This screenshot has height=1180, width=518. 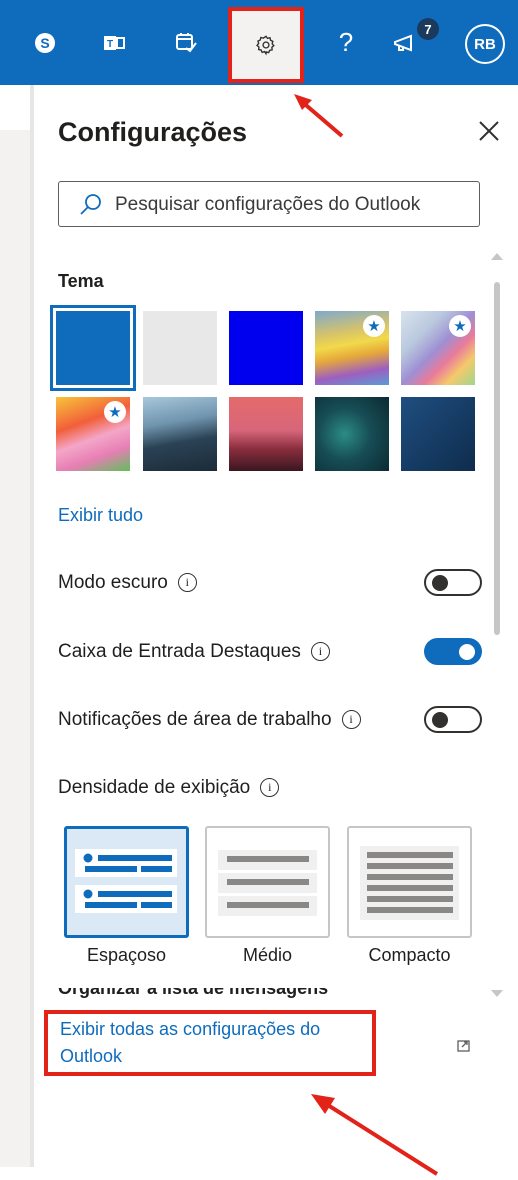 I want to click on desktop-notifications-label: Notificações de área de trabalho, so click(x=195, y=719).